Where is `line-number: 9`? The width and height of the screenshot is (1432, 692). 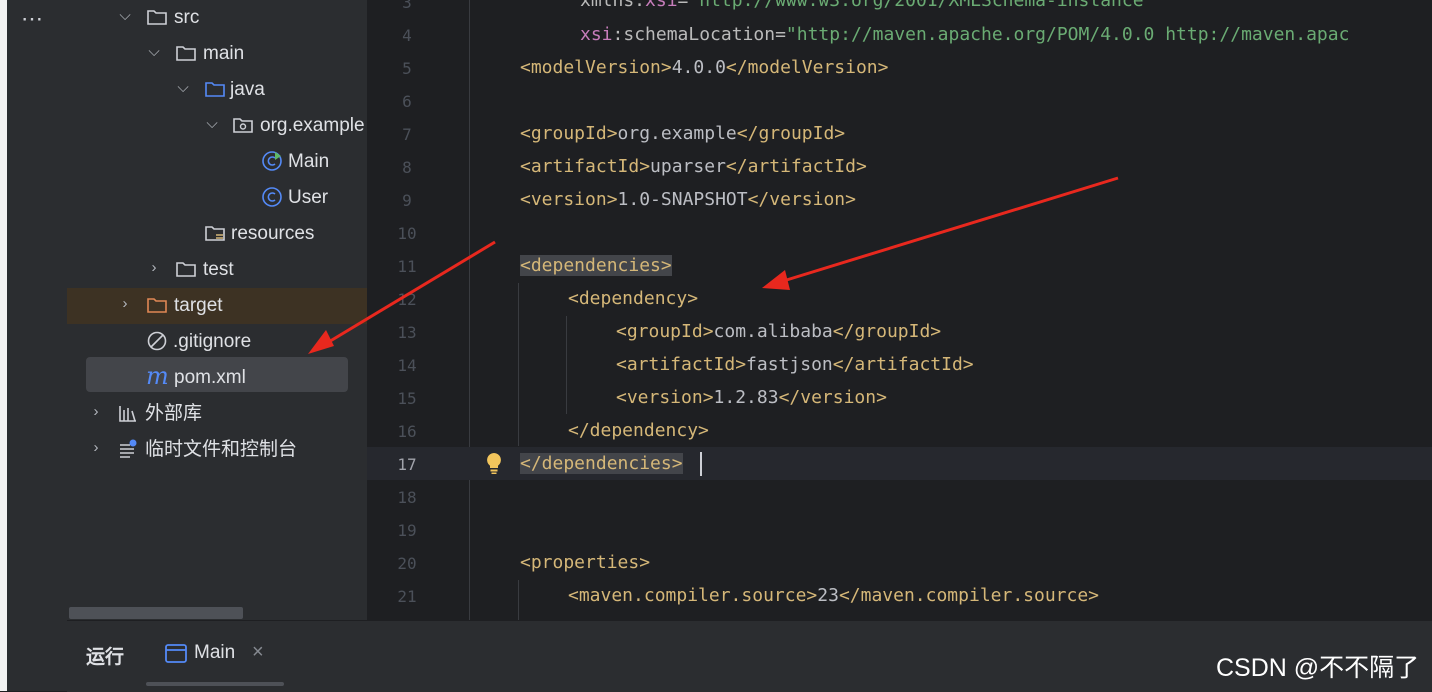
line-number: 9 is located at coordinates (407, 200).